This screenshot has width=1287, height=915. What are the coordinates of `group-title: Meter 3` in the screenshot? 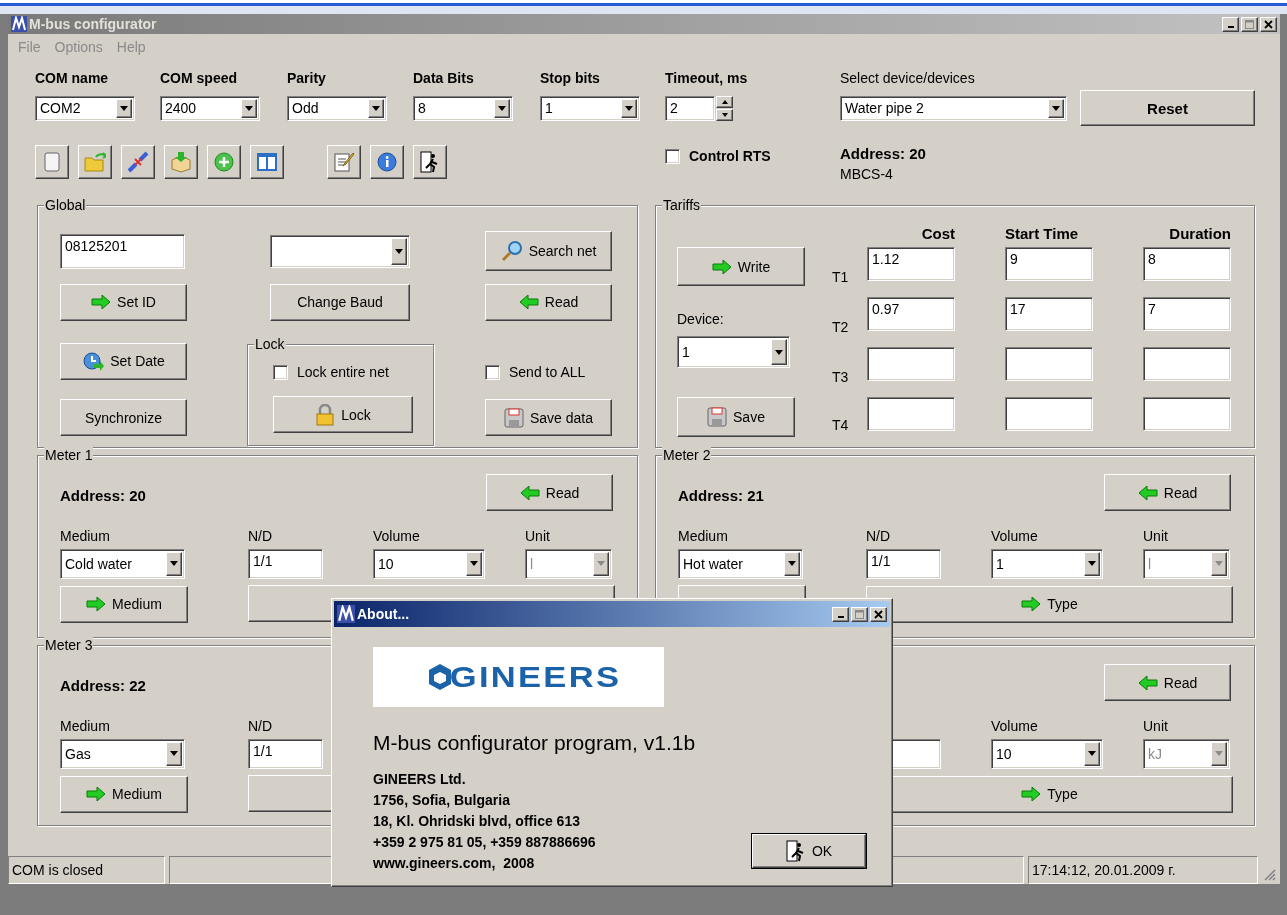 It's located at (69, 645).